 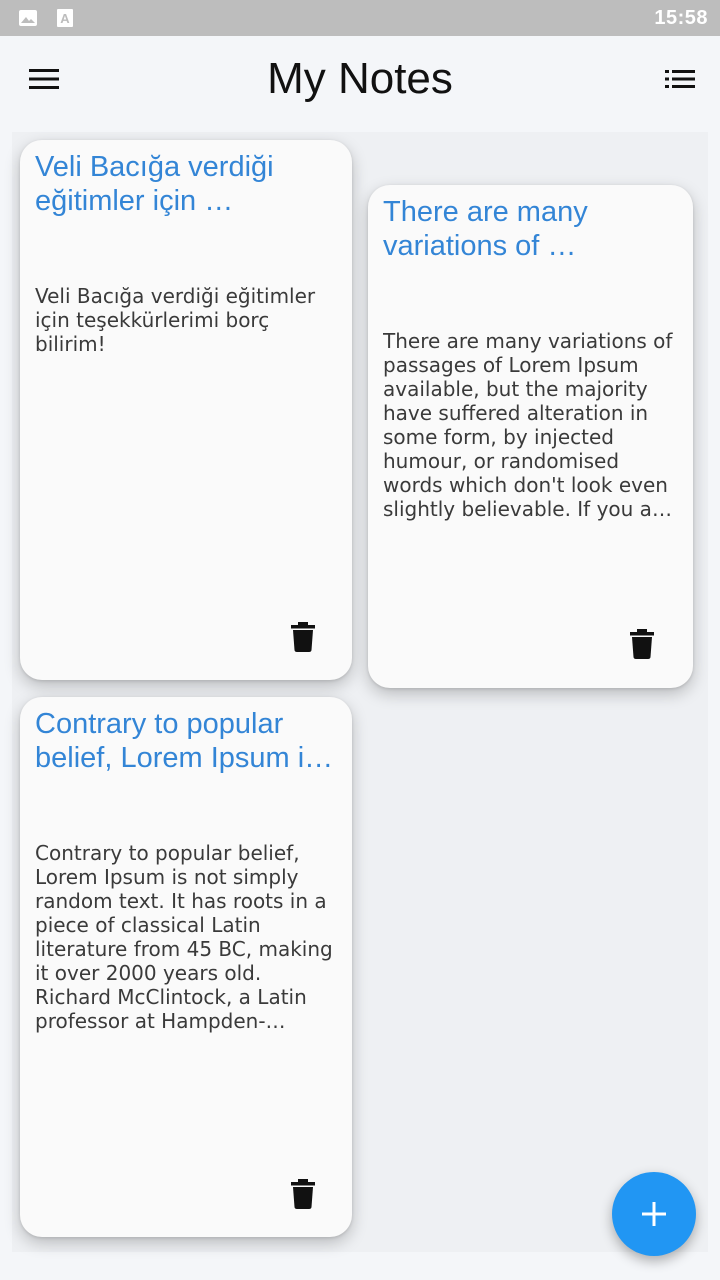 I want to click on menu-button, so click(x=44, y=79).